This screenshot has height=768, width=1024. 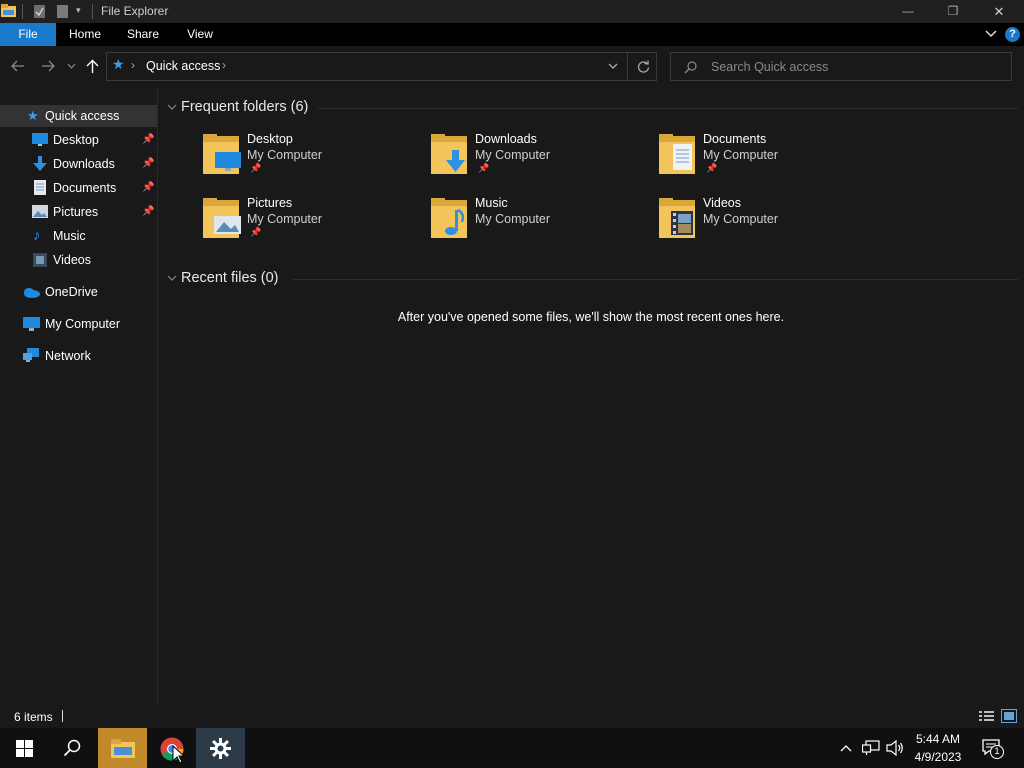 I want to click on collapse-frequent-icon, so click(x=172, y=107).